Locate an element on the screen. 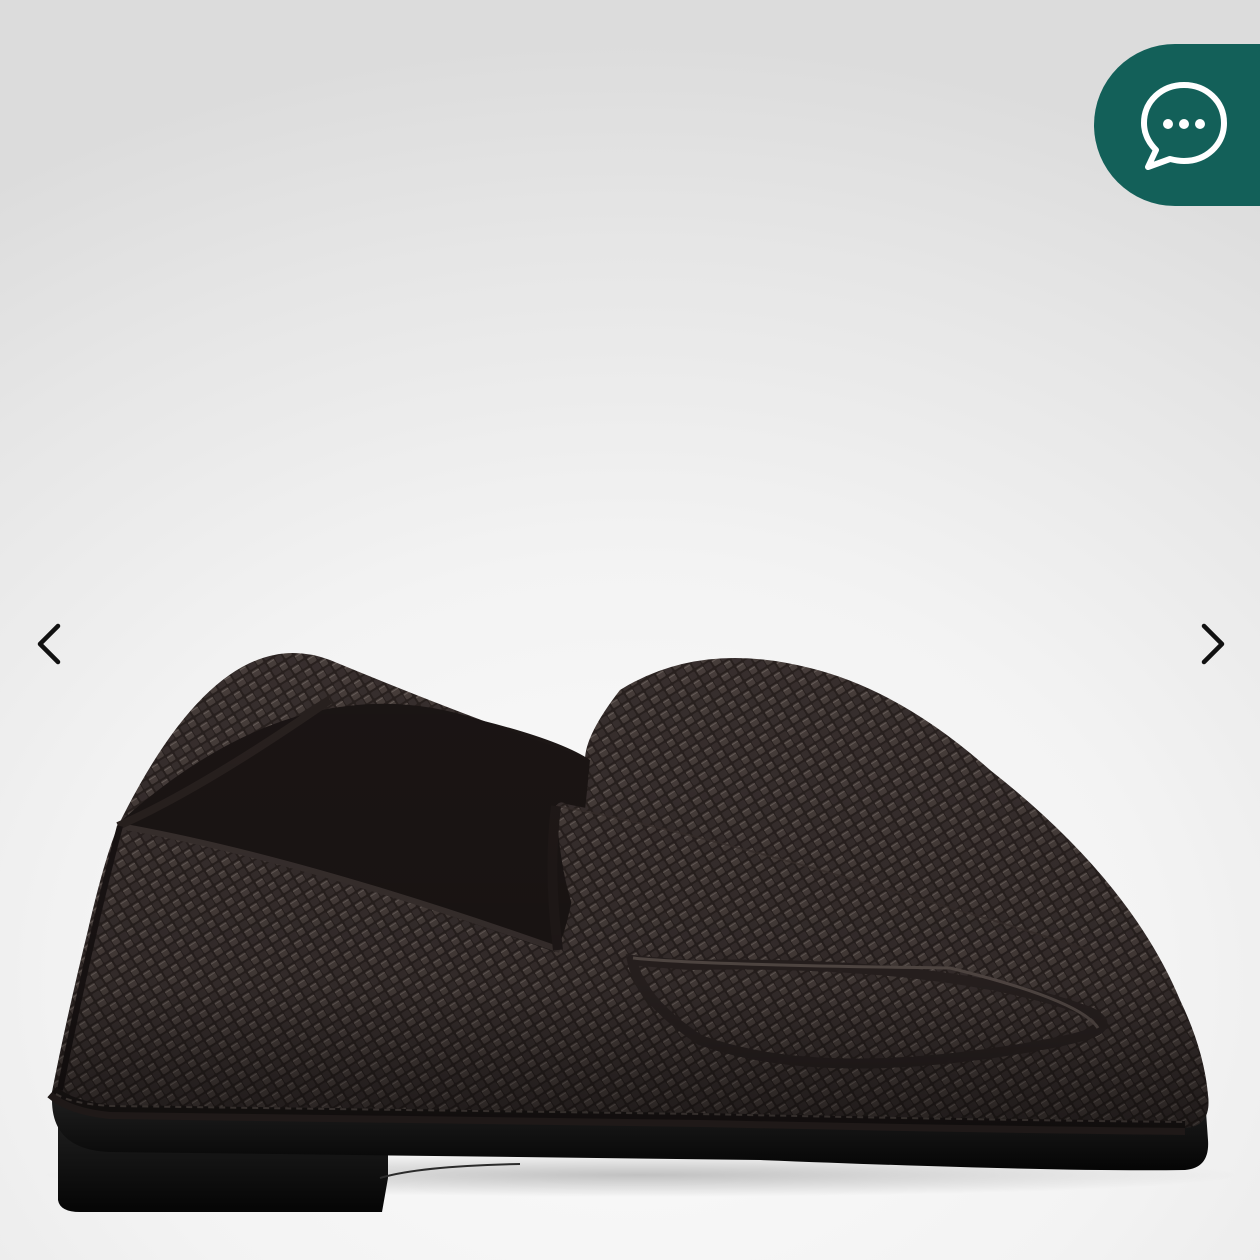  chat-widget-button is located at coordinates (1177, 125).